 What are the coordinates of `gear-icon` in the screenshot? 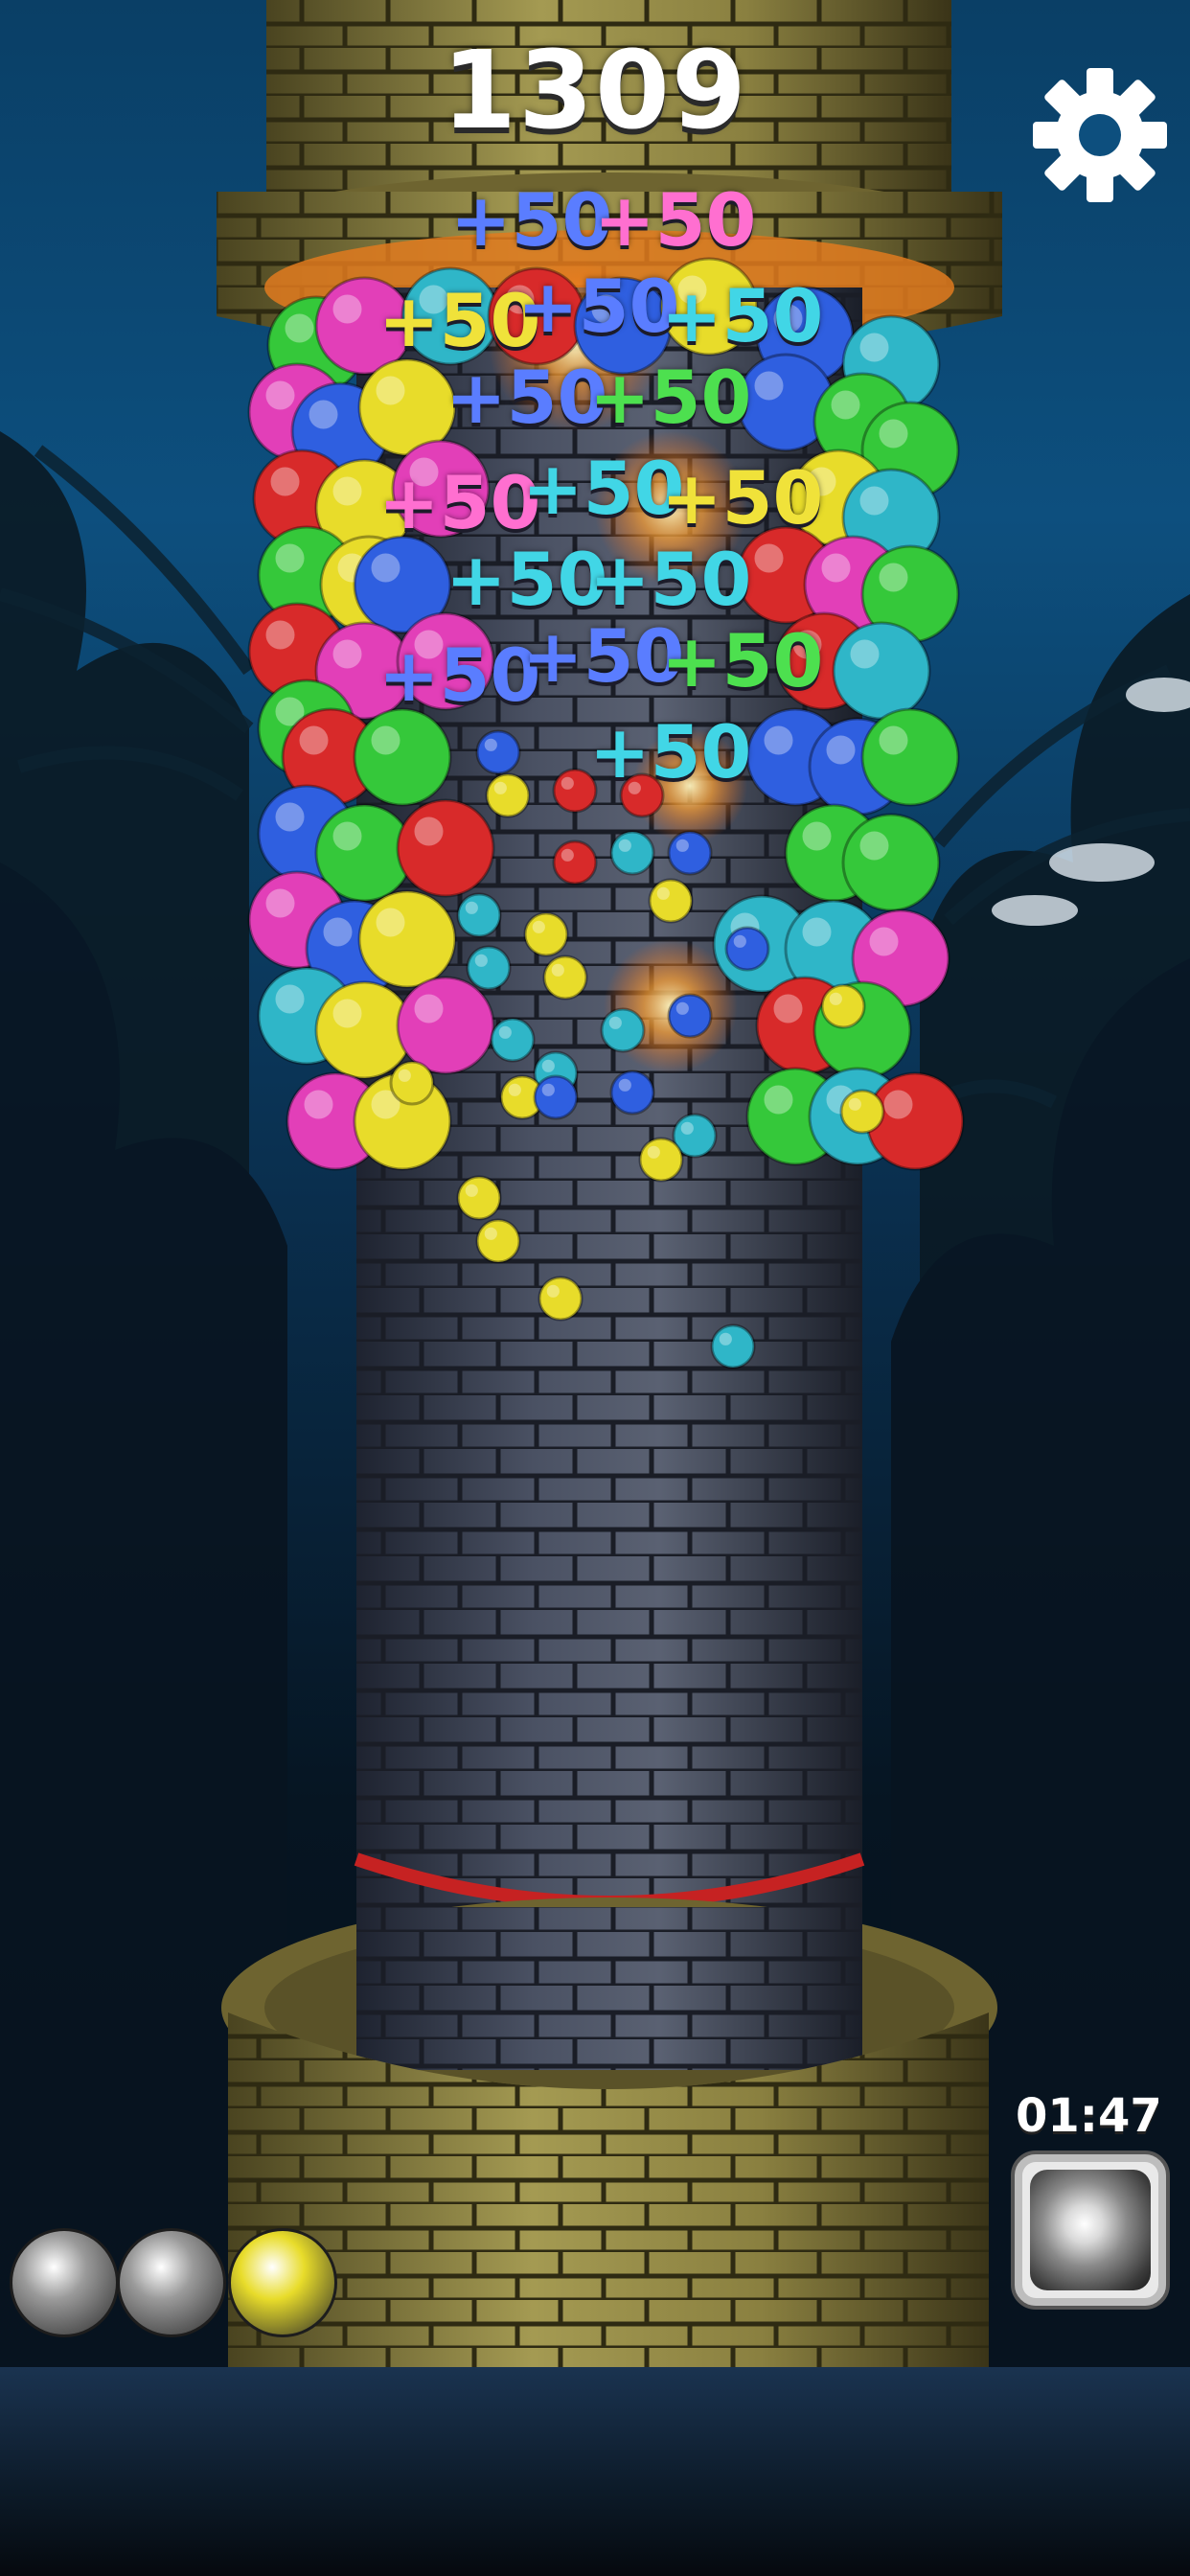 It's located at (1100, 135).